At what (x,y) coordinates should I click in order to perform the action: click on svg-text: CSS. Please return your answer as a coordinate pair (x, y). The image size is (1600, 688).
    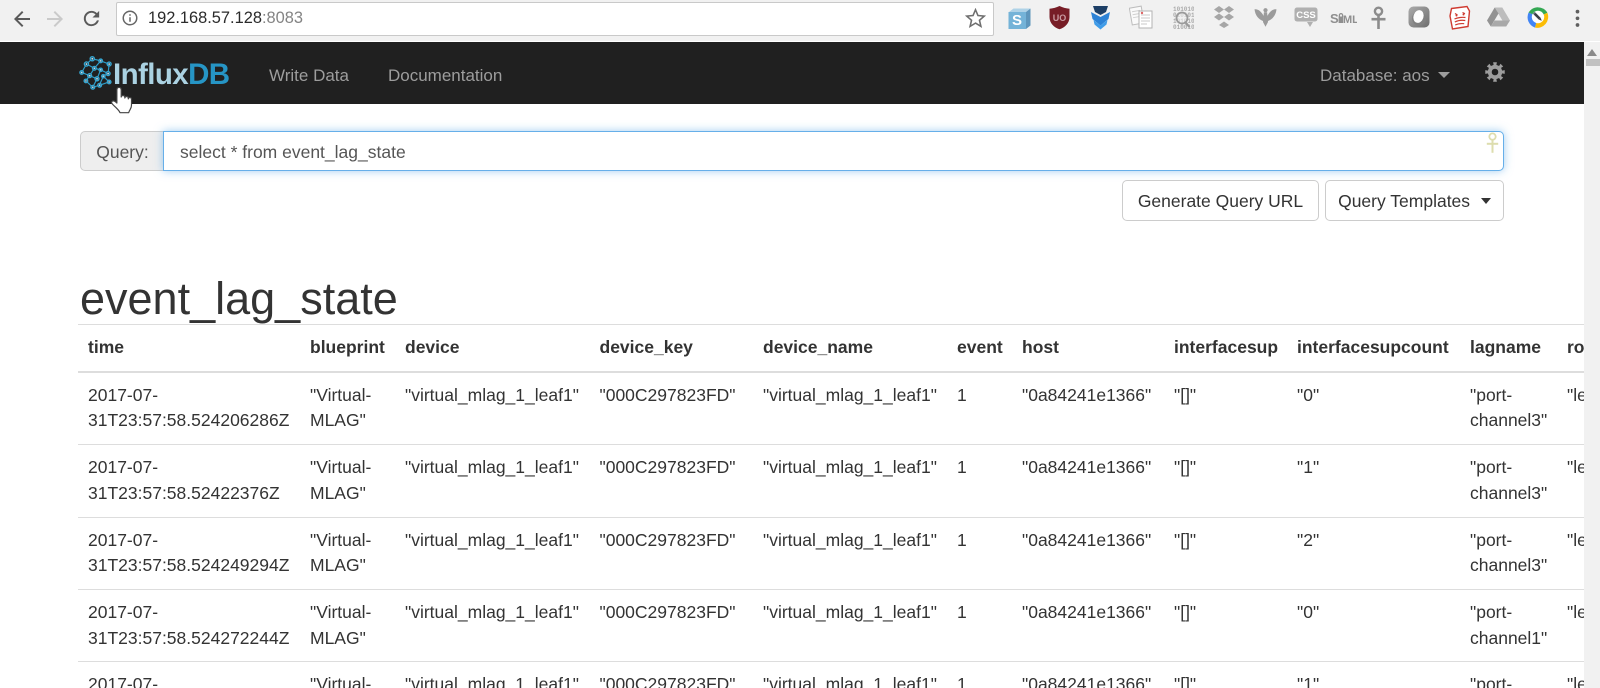
    Looking at the image, I should click on (1306, 15).